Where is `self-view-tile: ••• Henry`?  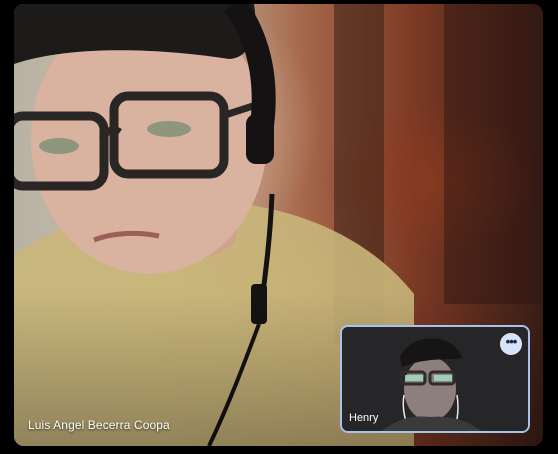
self-view-tile: ••• Henry is located at coordinates (435, 379).